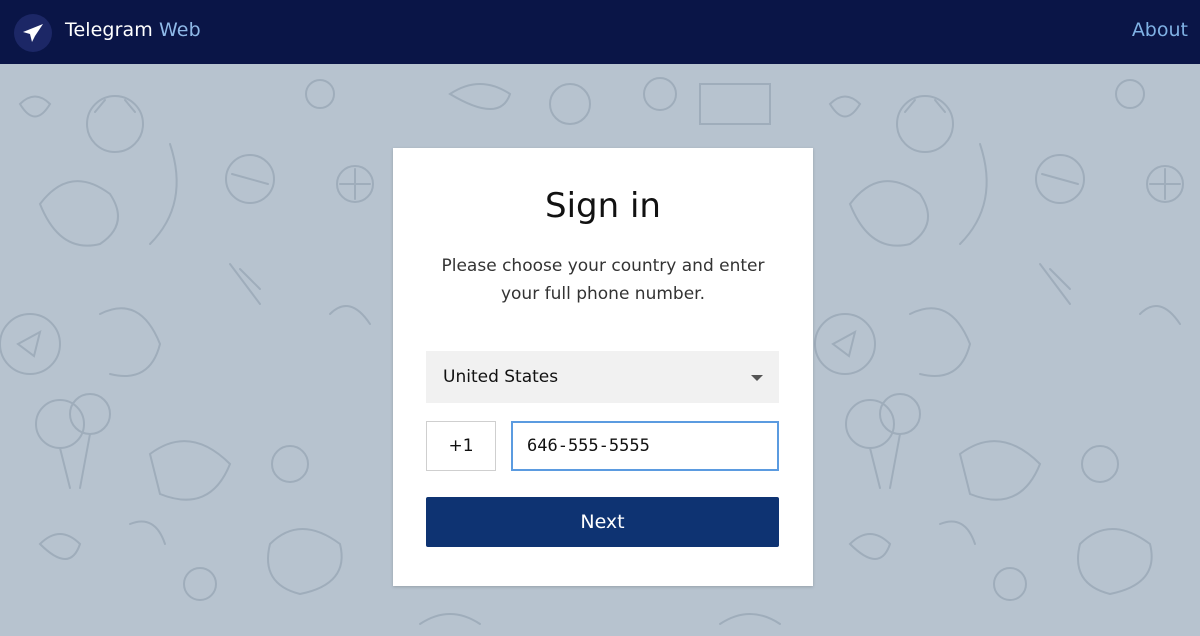 The height and width of the screenshot is (636, 1200). I want to click on telegram-logo, so click(33, 33).